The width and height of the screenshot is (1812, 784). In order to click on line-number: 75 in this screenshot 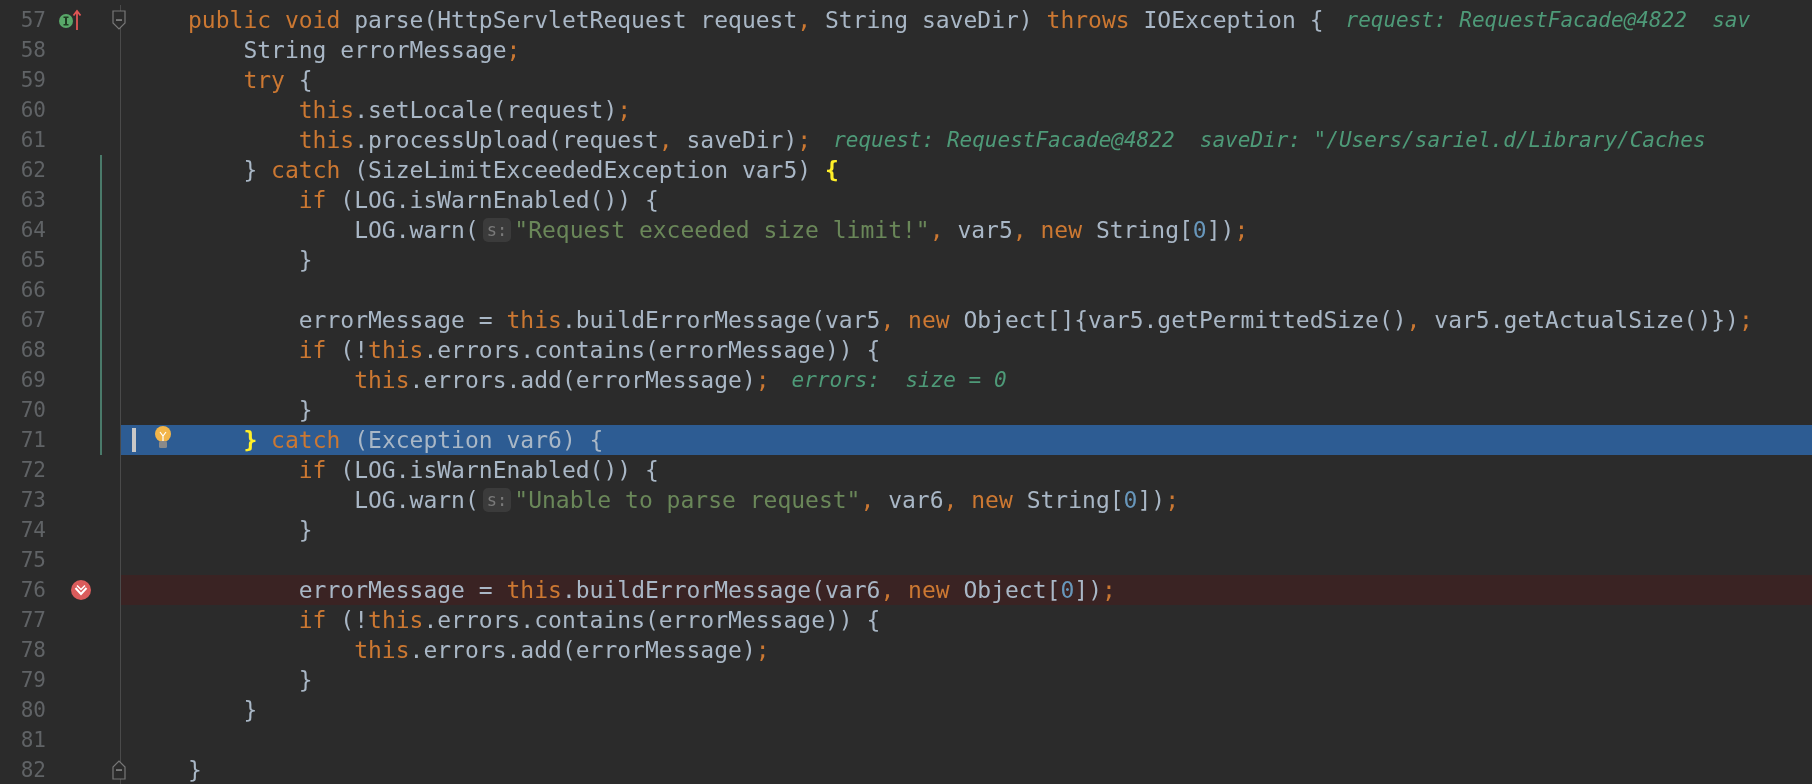, I will do `click(32, 560)`.